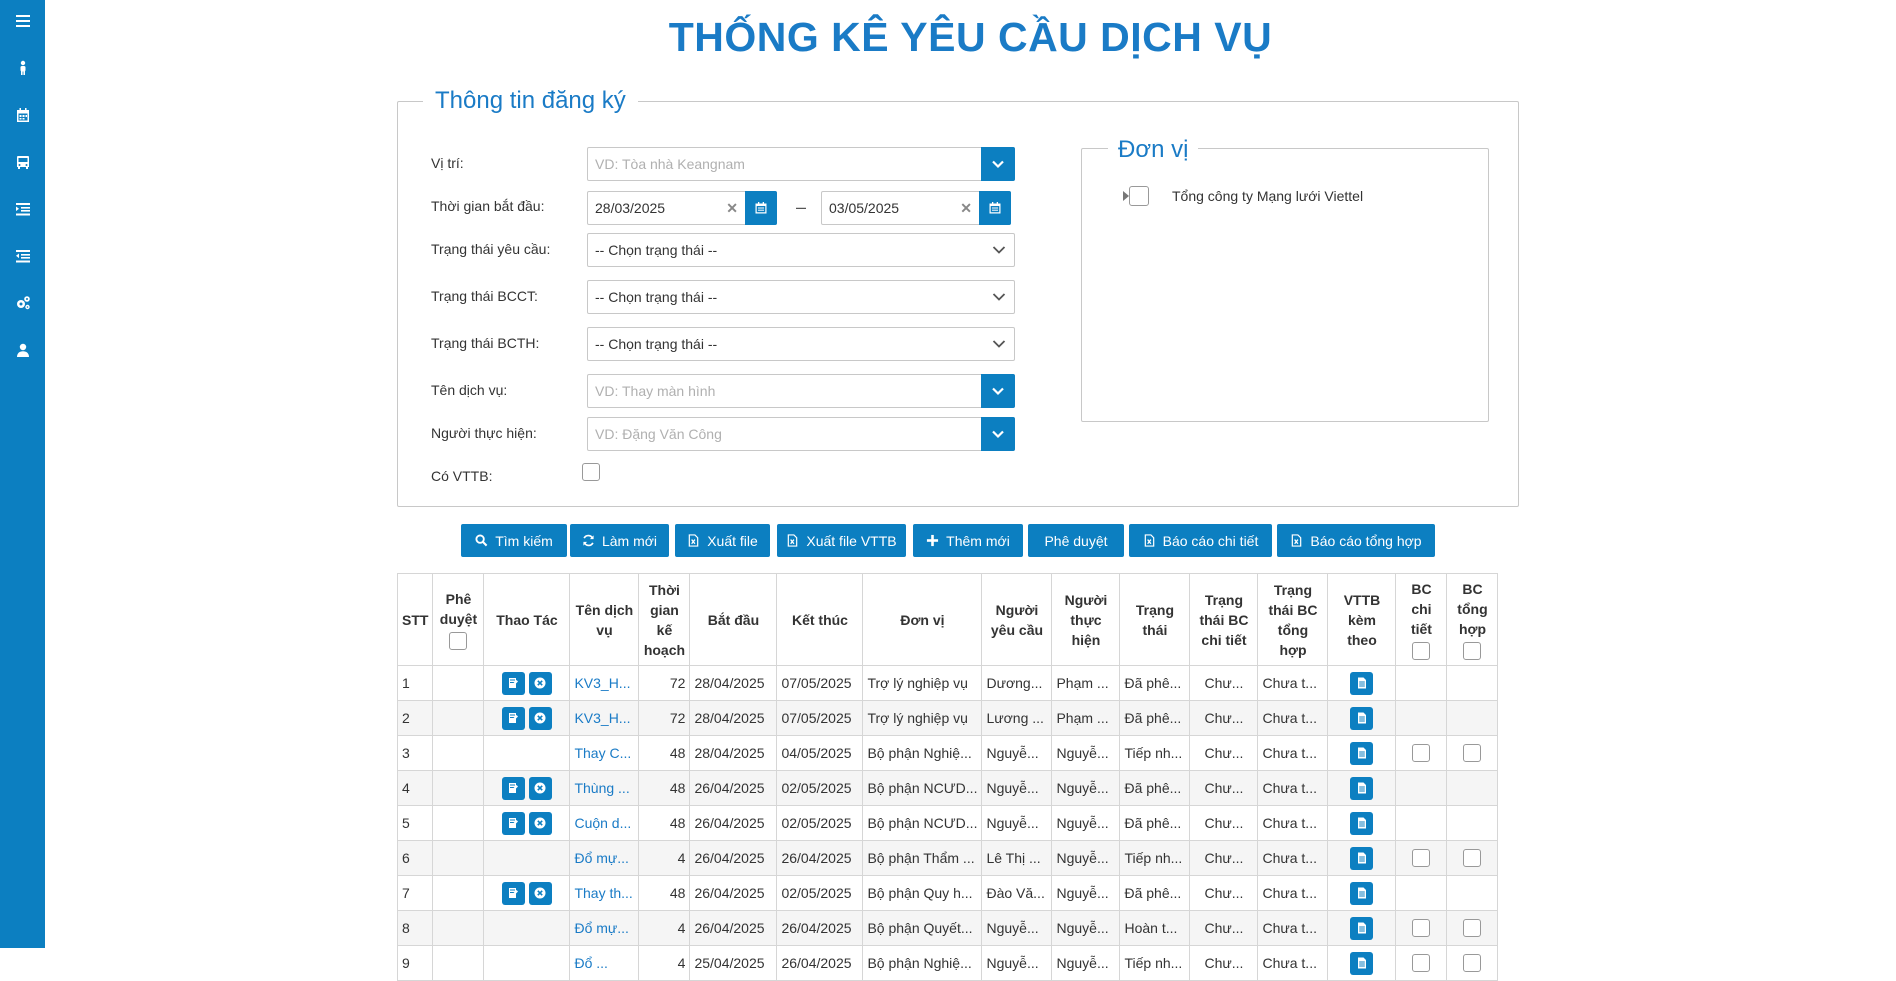  What do you see at coordinates (801, 434) in the screenshot?
I see `performer-combobox: VD: Đặng Văn Công` at bounding box center [801, 434].